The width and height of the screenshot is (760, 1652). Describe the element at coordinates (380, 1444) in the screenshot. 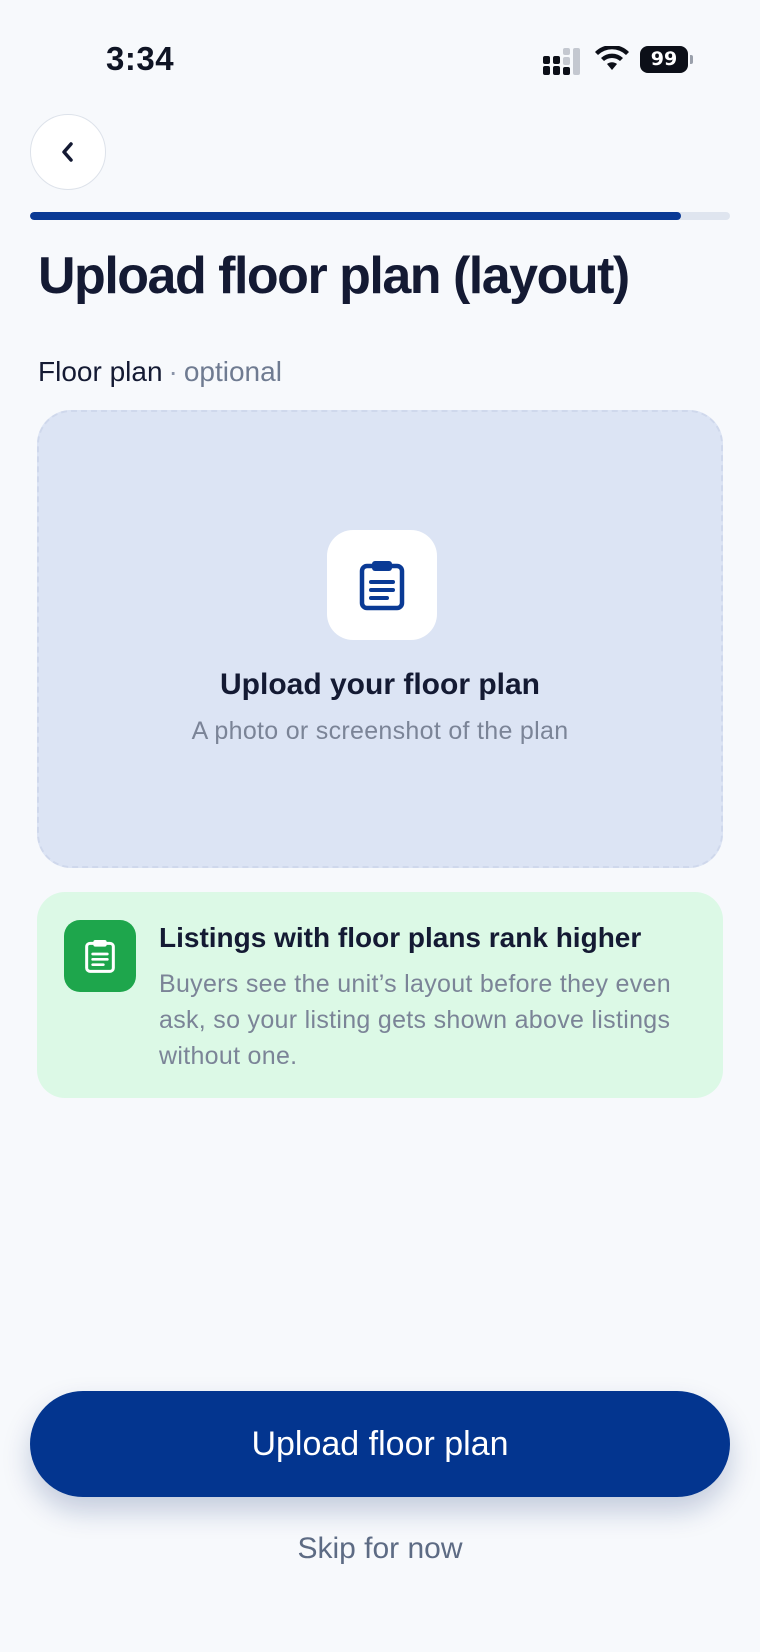

I see `upload-floor-plan-button: Upload floor plan` at that location.